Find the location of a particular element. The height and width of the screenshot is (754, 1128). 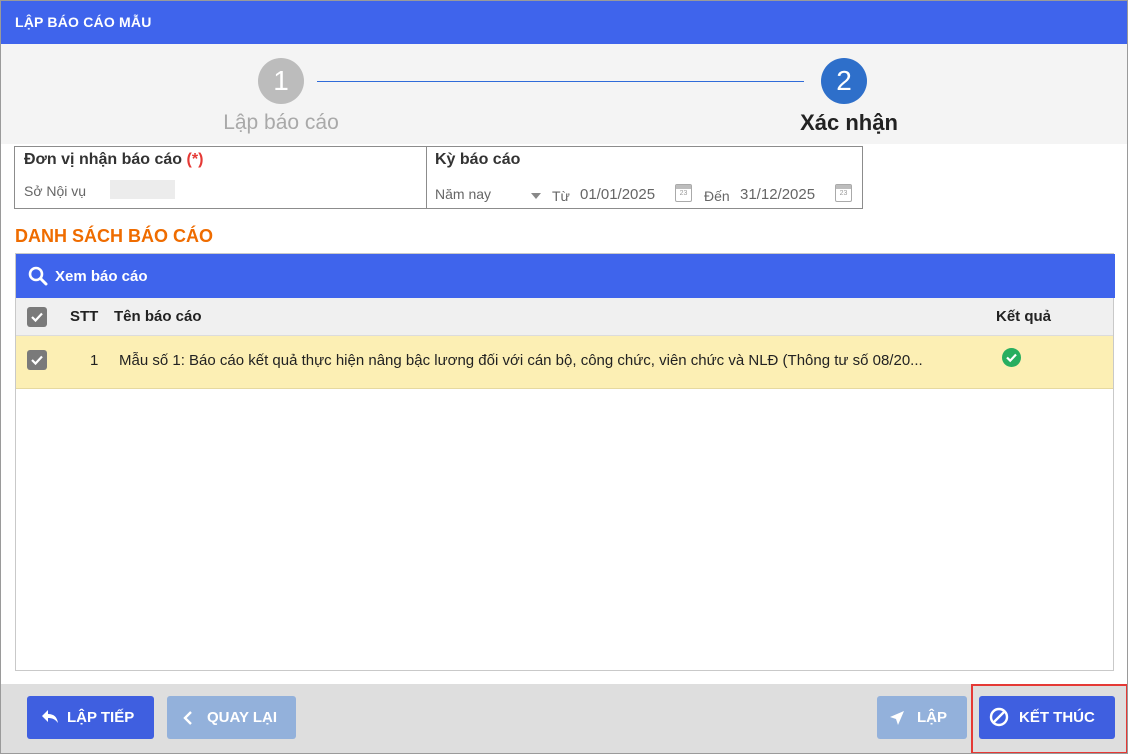

back-button-label: QUAY LẠI is located at coordinates (242, 717).